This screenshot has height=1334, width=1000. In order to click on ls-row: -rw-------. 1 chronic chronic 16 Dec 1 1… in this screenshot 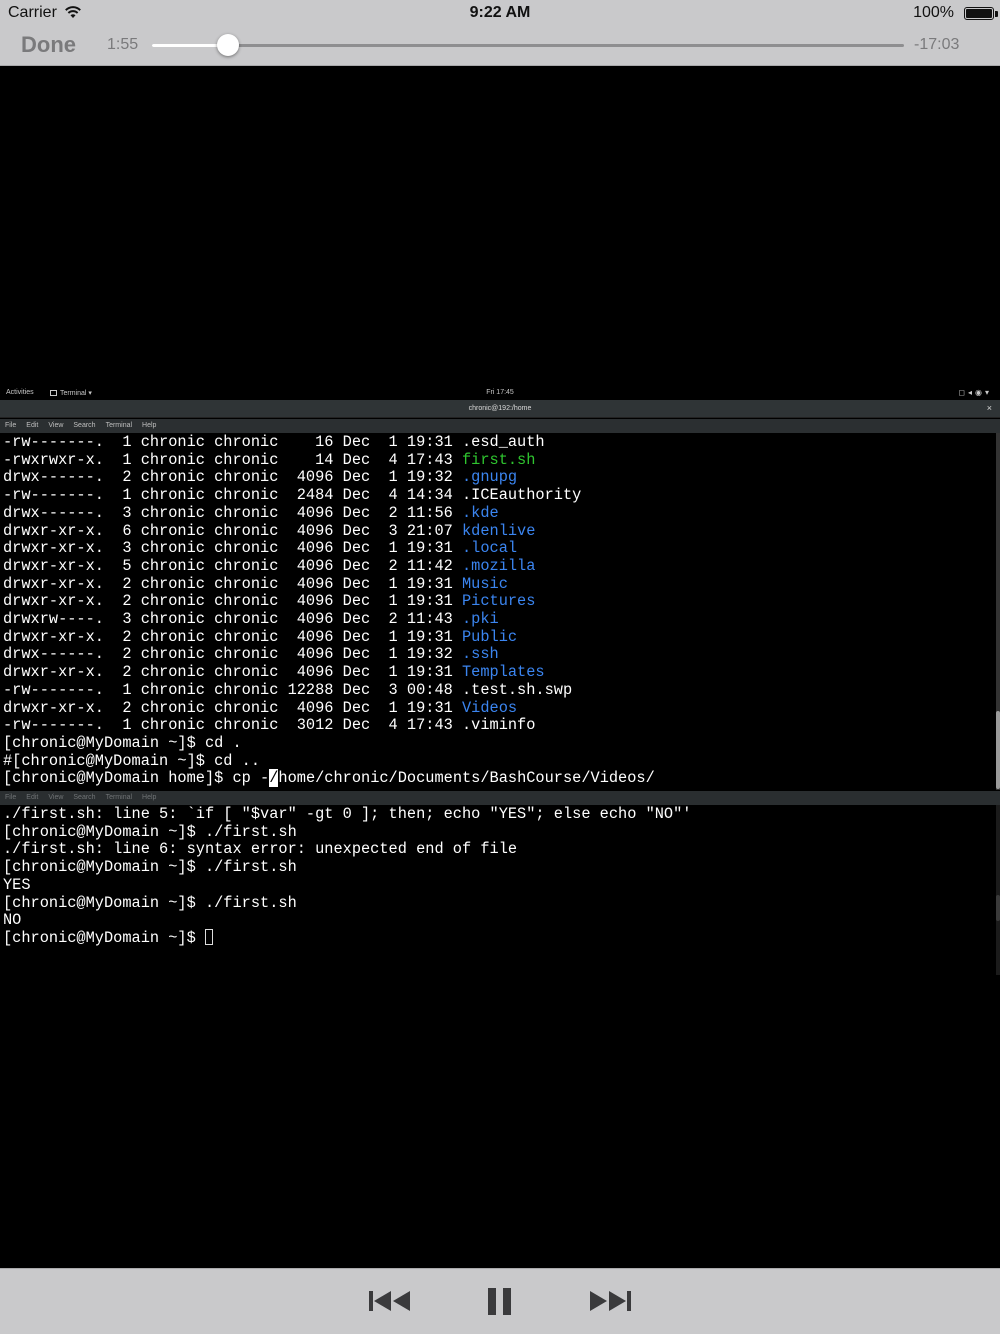, I will do `click(274, 442)`.